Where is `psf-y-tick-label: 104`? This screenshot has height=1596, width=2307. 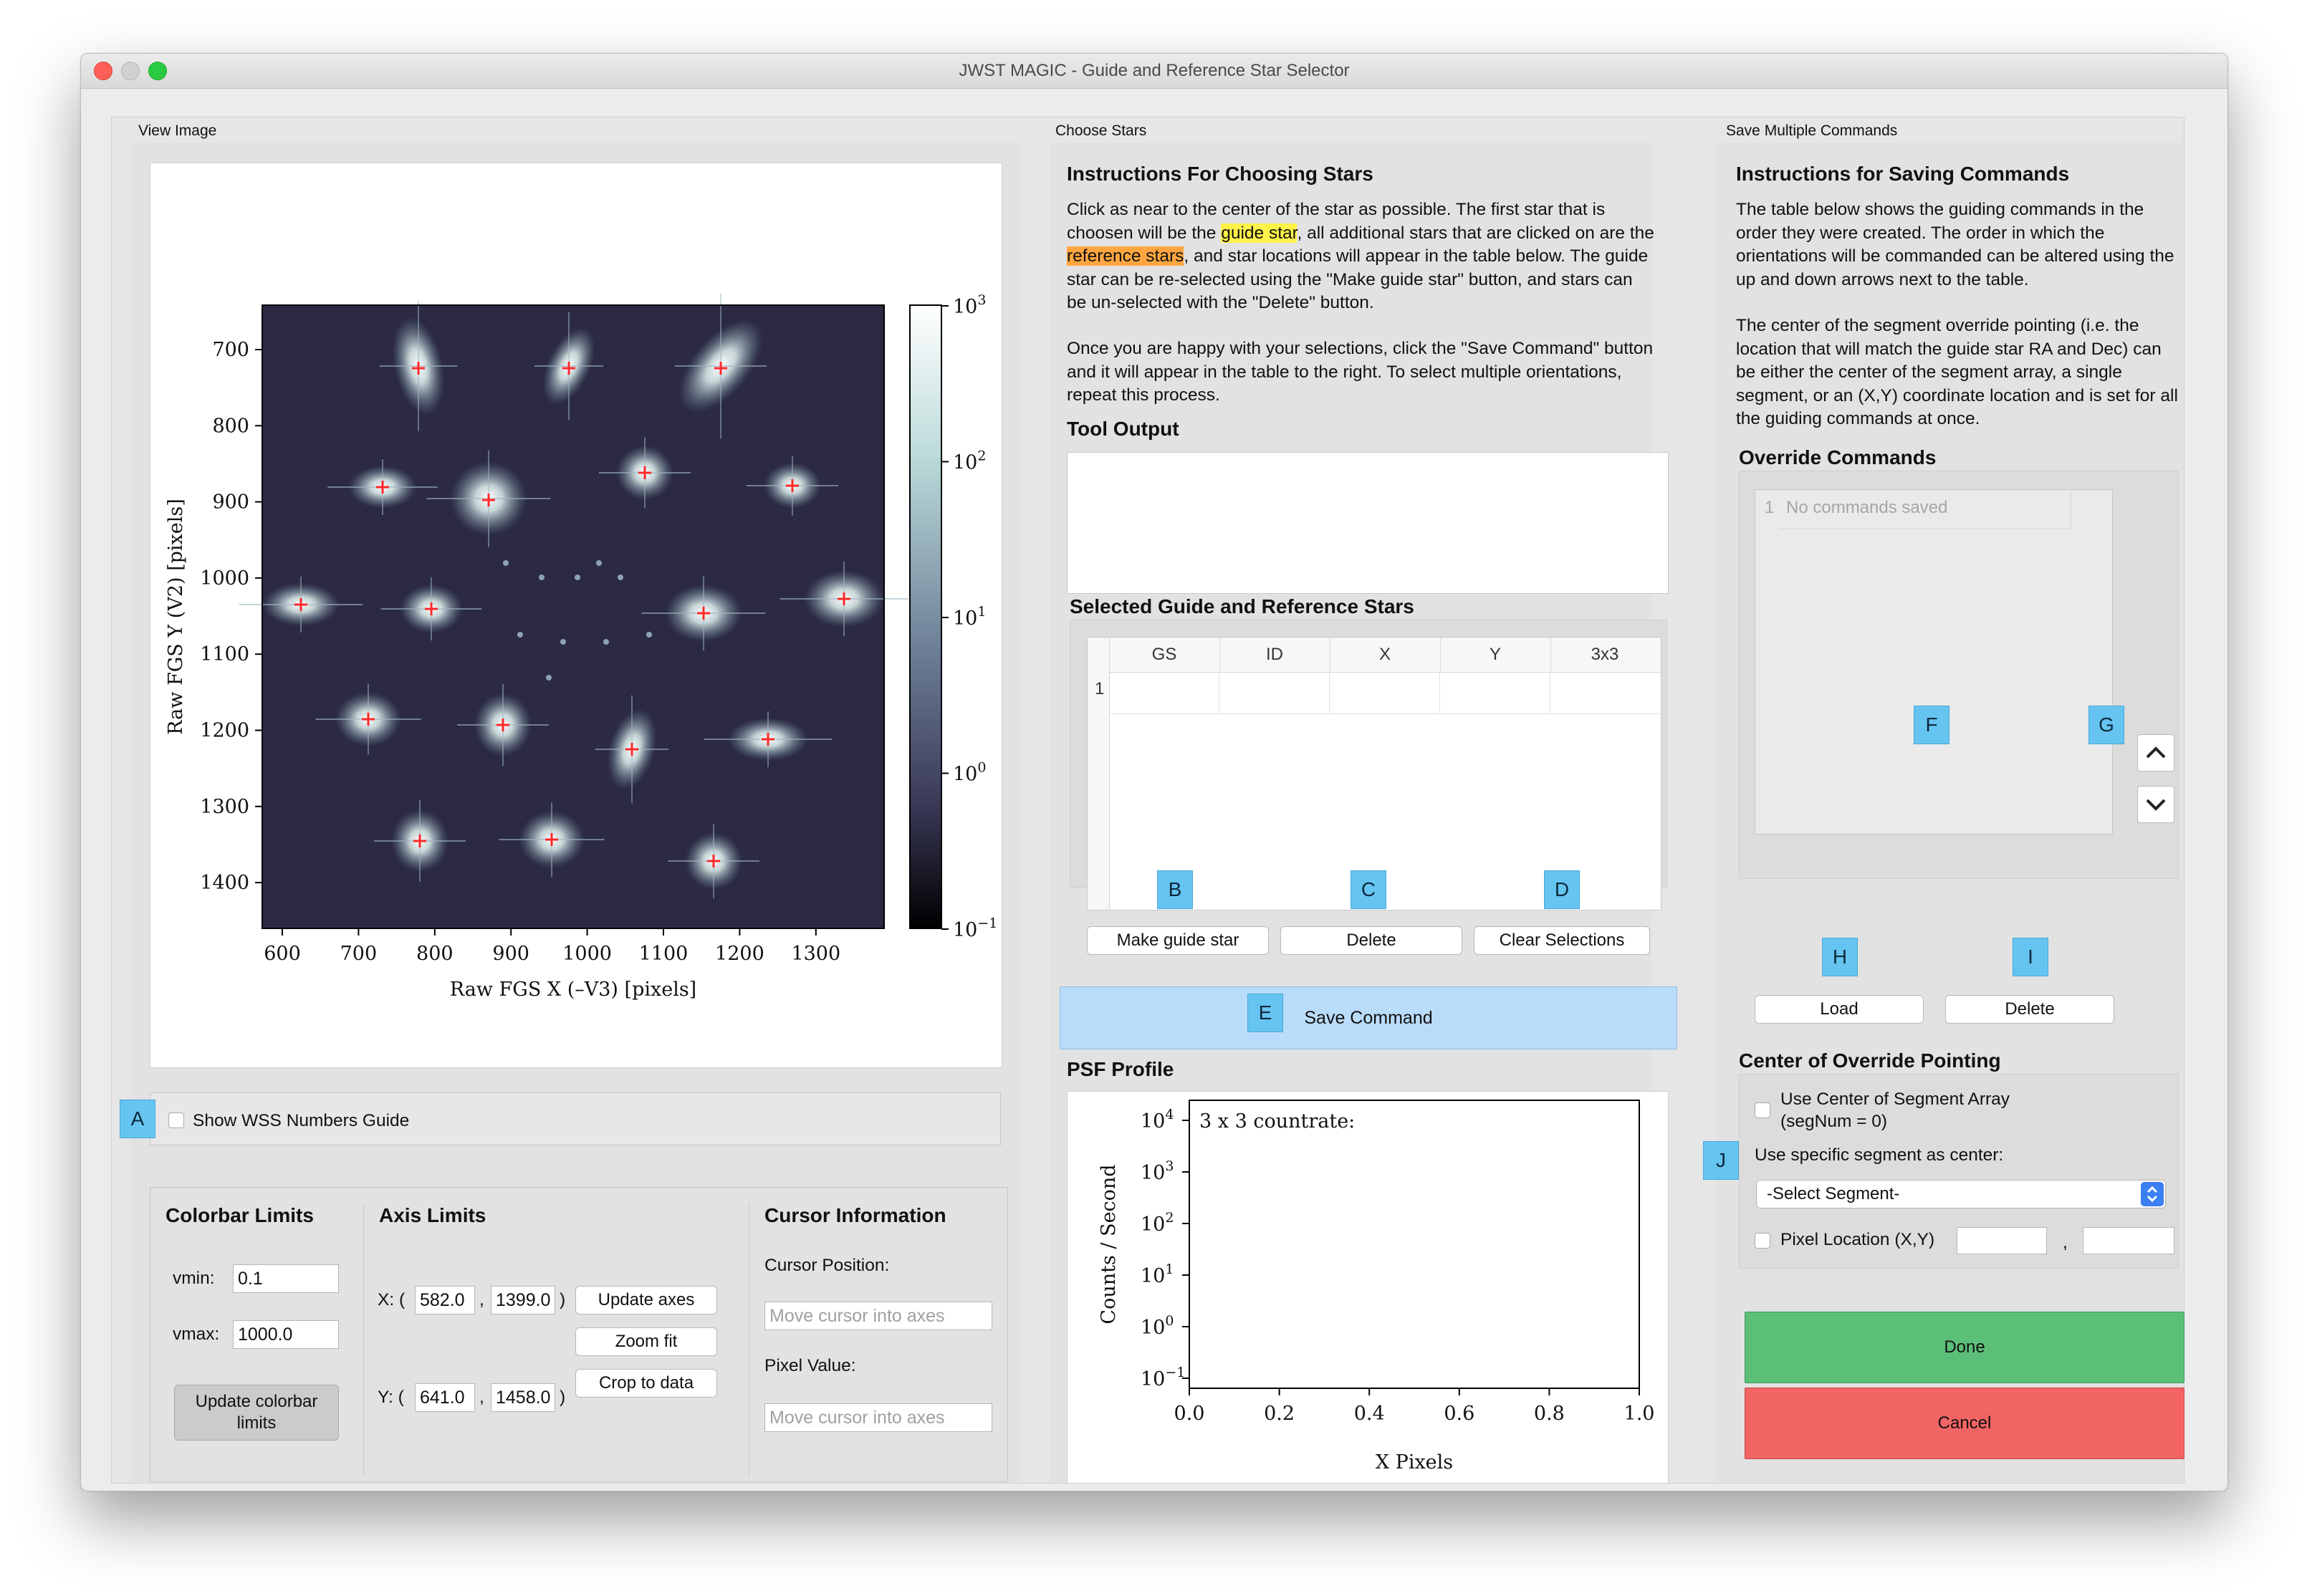
psf-y-tick-label: 104 is located at coordinates (1157, 1120).